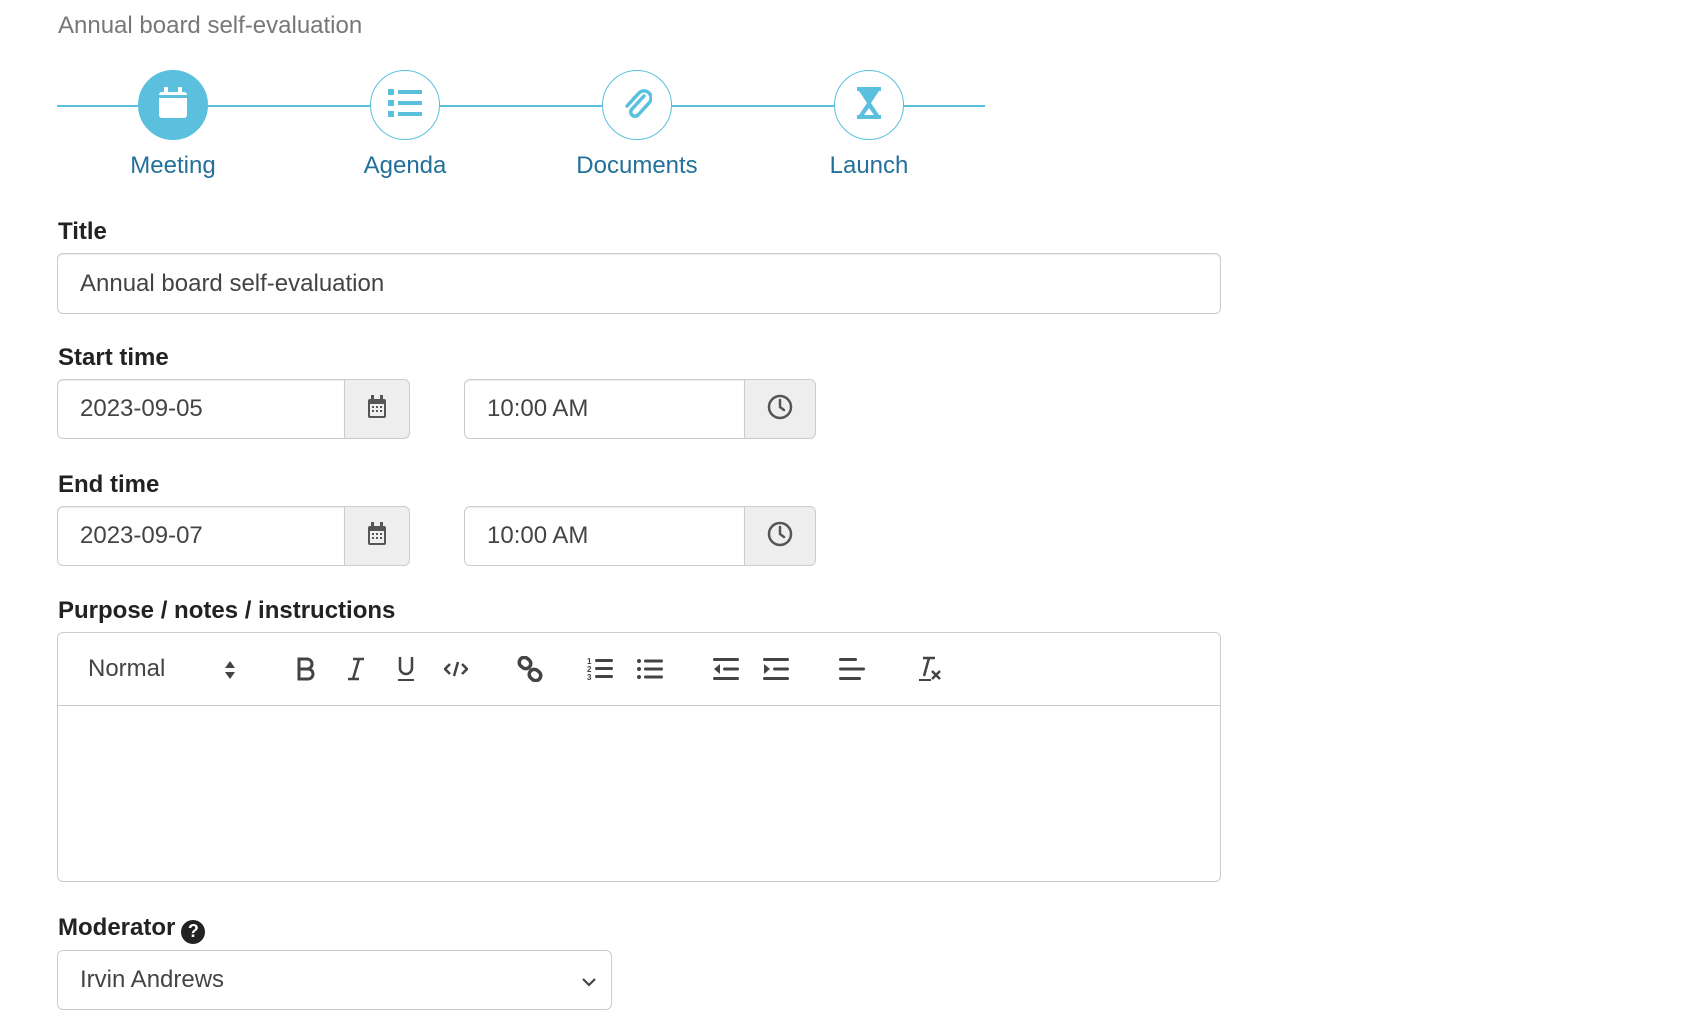 This screenshot has height=1033, width=1708. I want to click on start-time-label: Start time, so click(113, 357).